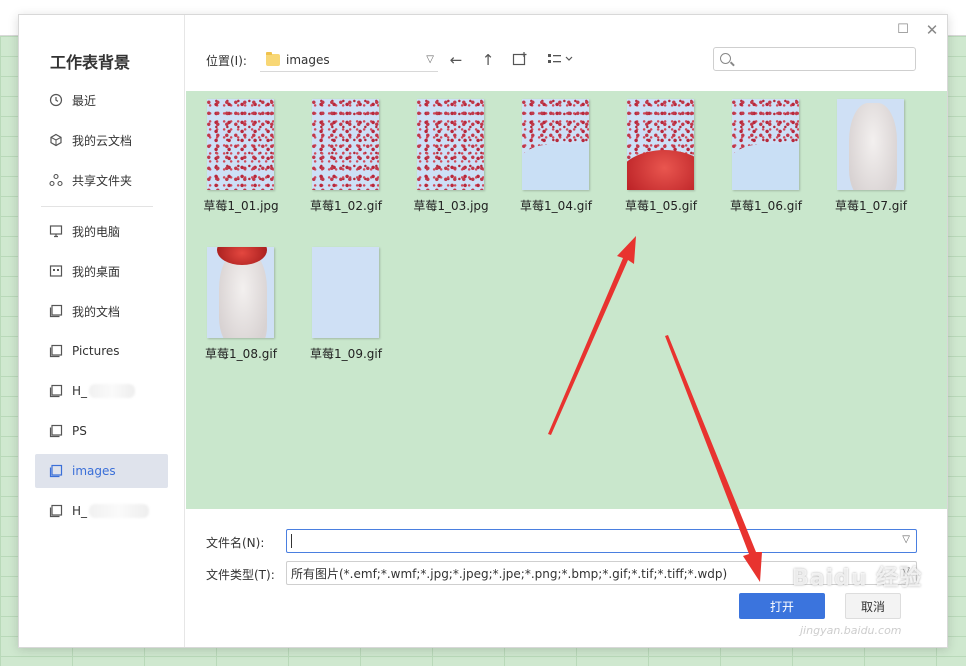 This screenshot has height=666, width=966. What do you see at coordinates (725, 58) in the screenshot?
I see `search-icon` at bounding box center [725, 58].